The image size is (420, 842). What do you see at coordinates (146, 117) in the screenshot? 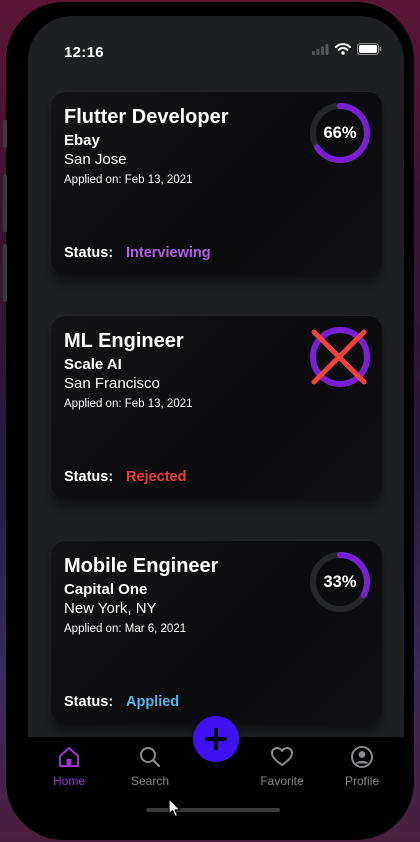
I see `job-title: Flutter Developer` at bounding box center [146, 117].